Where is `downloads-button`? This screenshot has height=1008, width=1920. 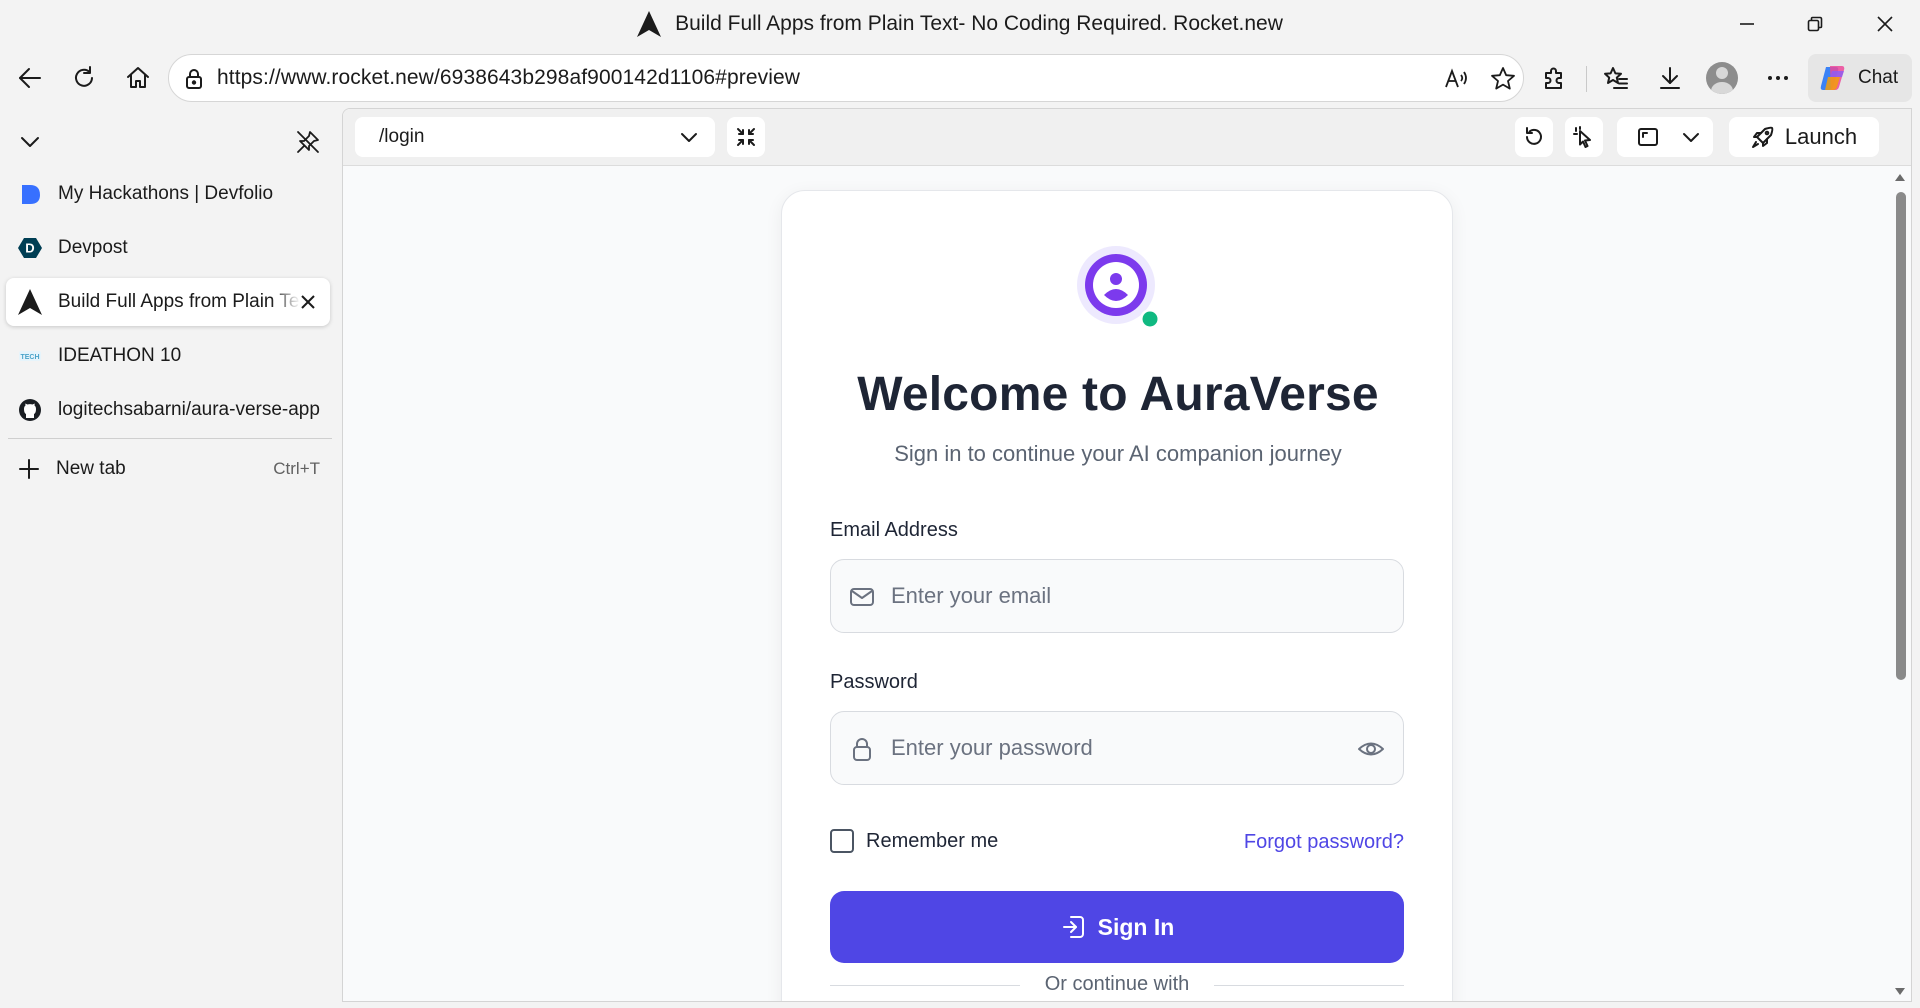 downloads-button is located at coordinates (1670, 78).